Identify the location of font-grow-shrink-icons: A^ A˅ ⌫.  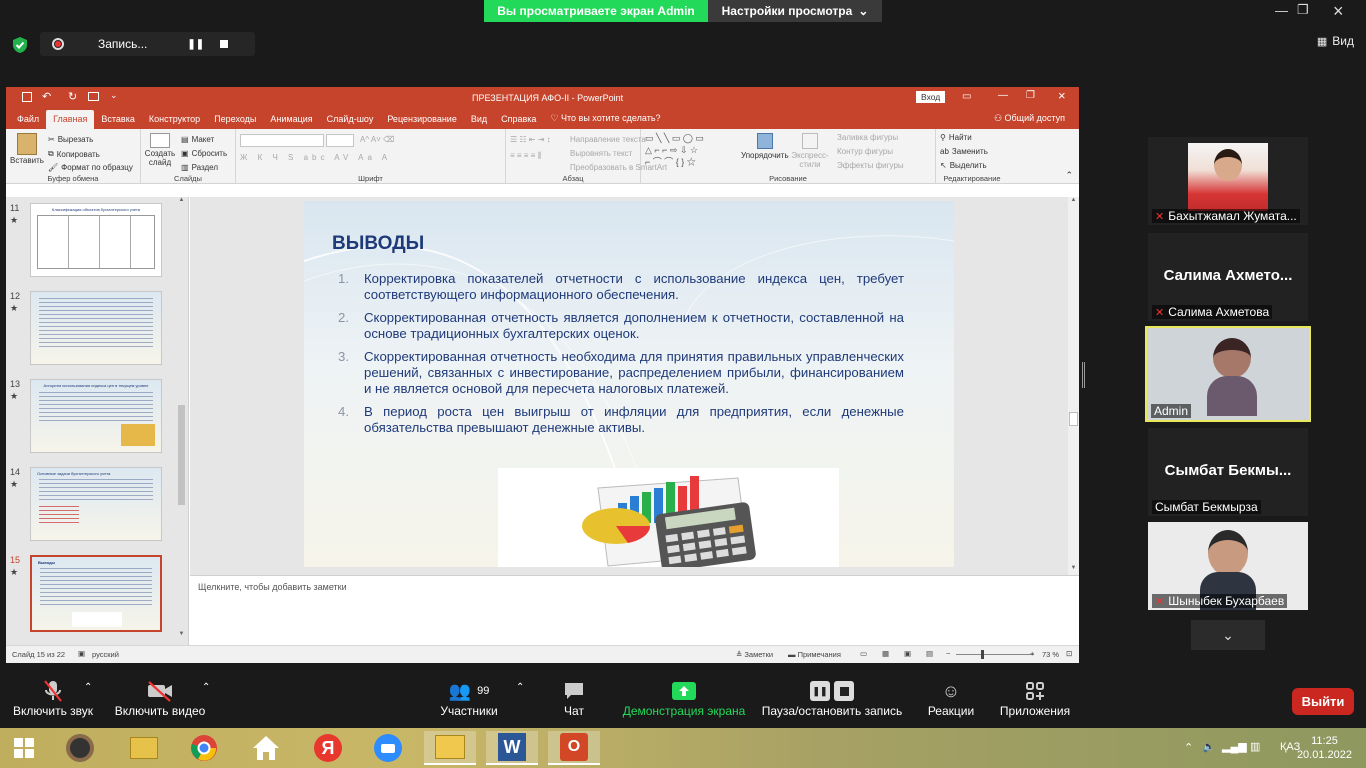
(377, 139).